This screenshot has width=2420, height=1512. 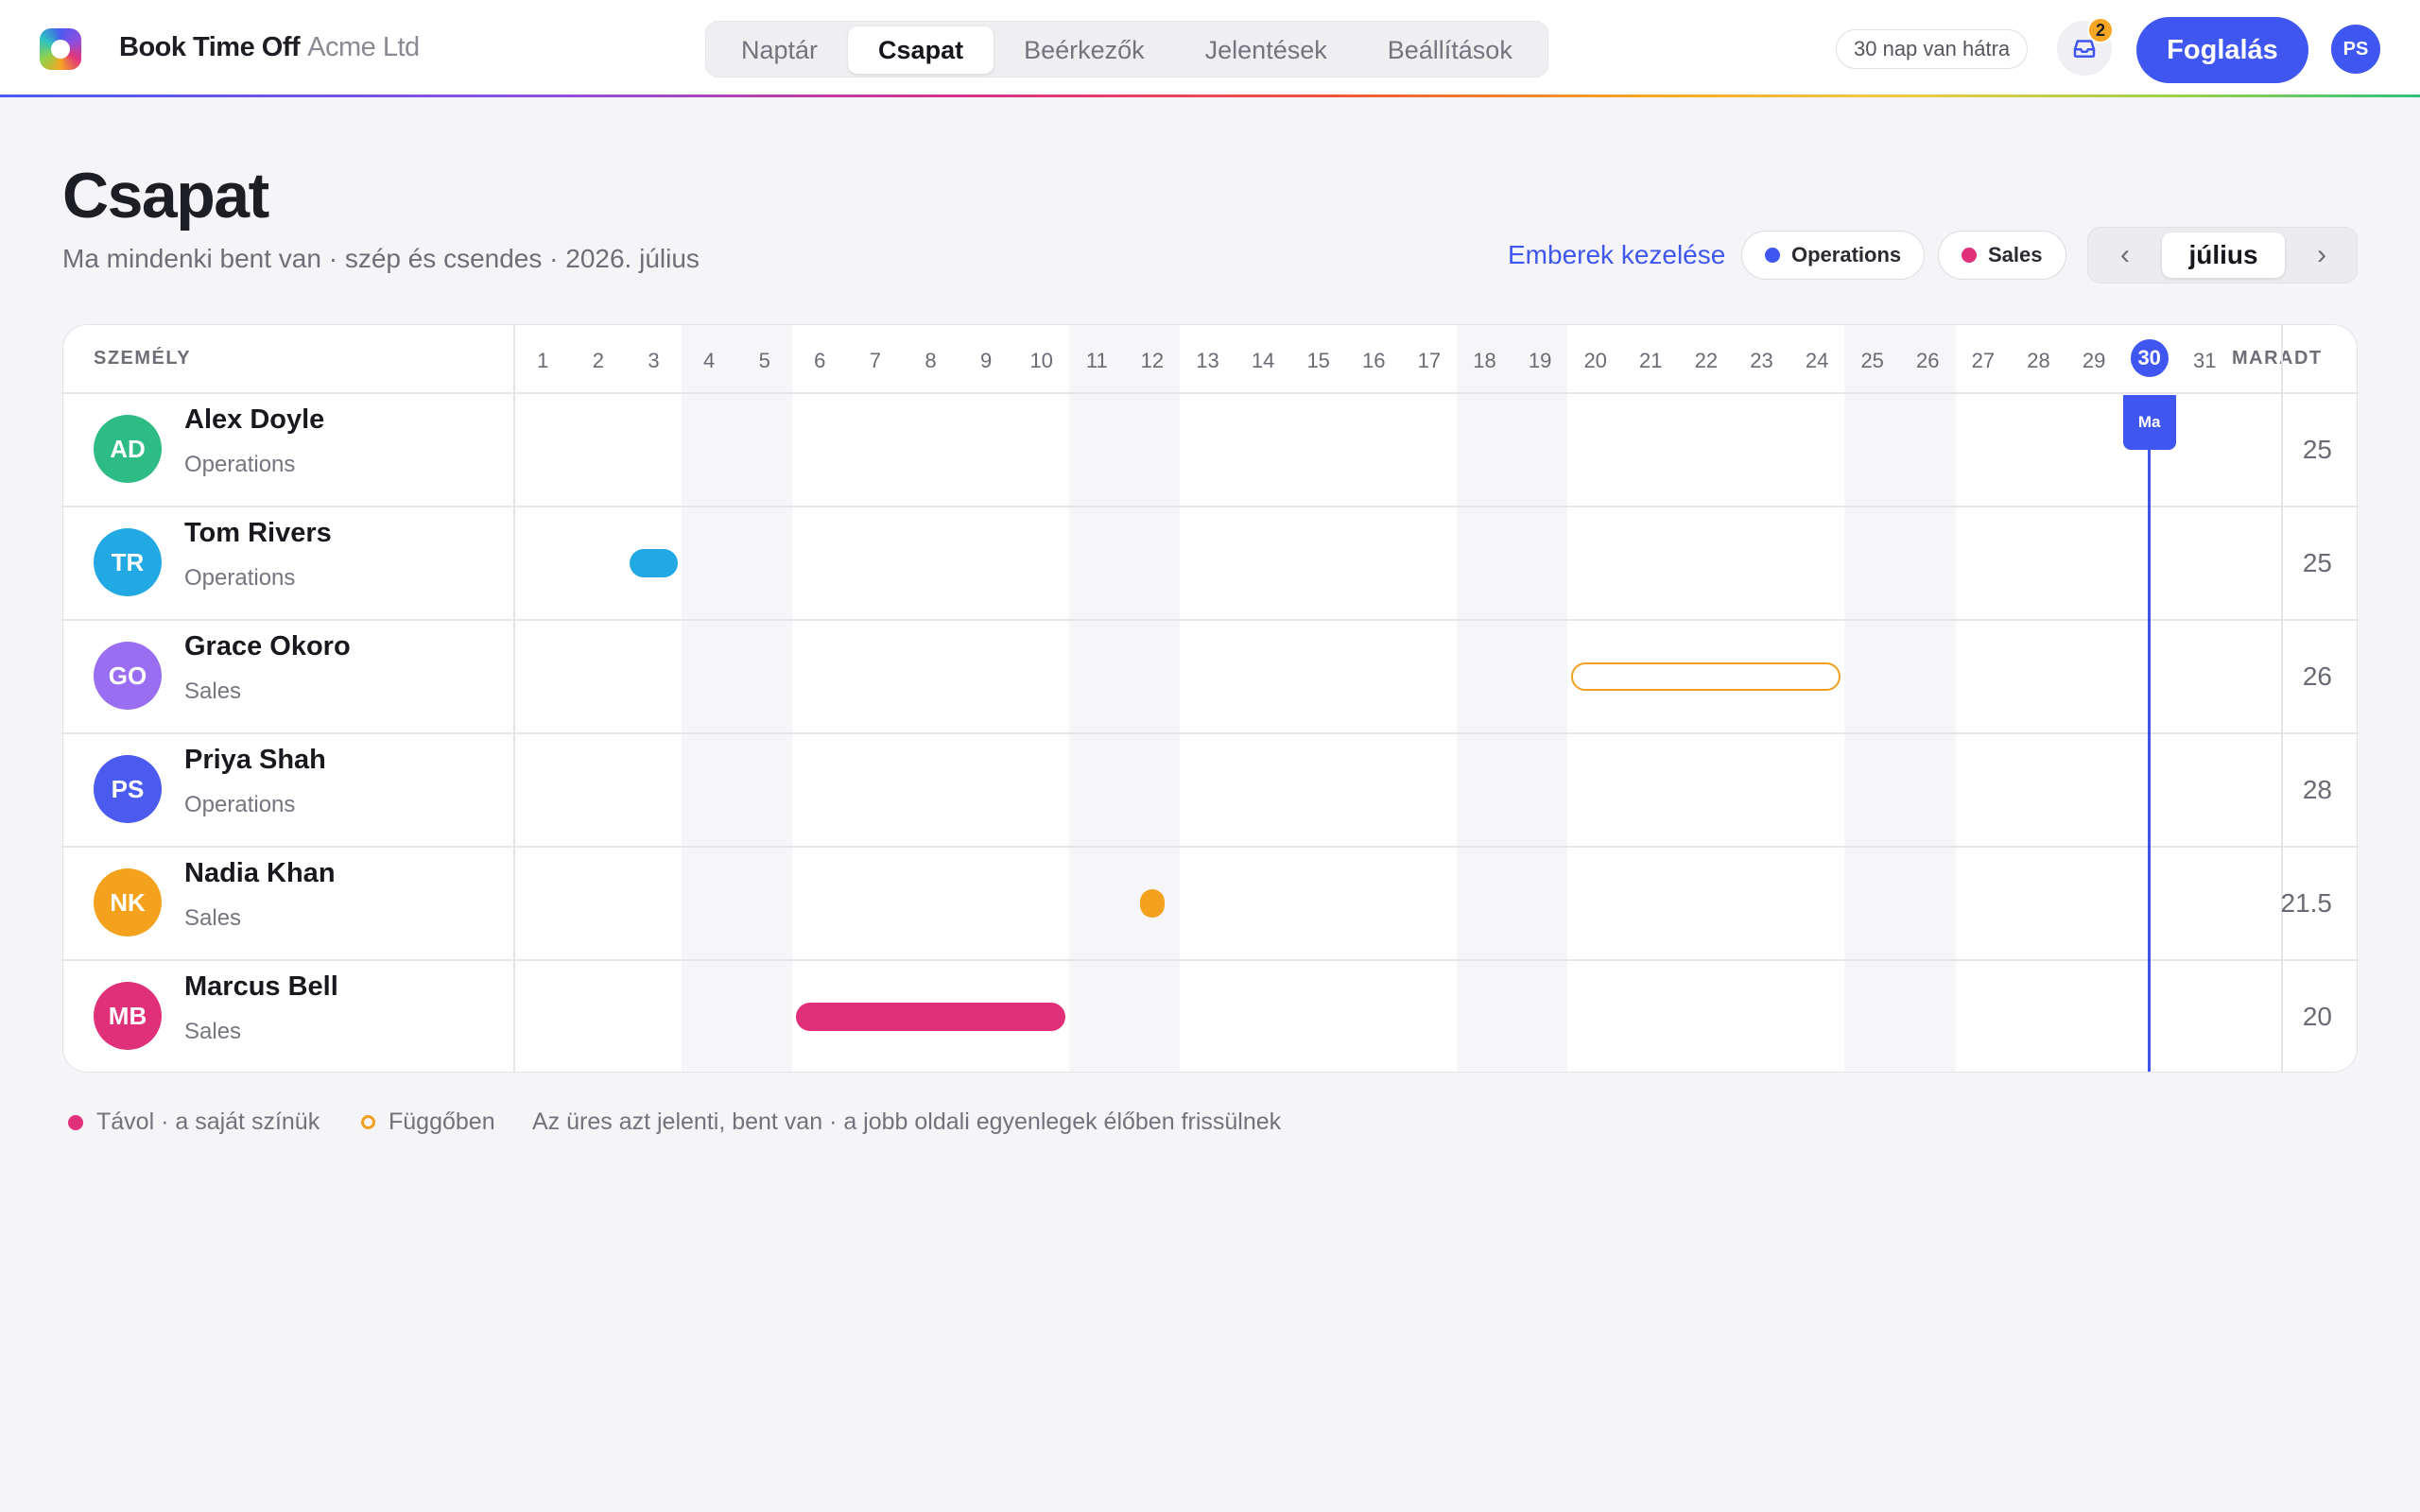 I want to click on tab-reports: Jelentések, so click(x=1266, y=50).